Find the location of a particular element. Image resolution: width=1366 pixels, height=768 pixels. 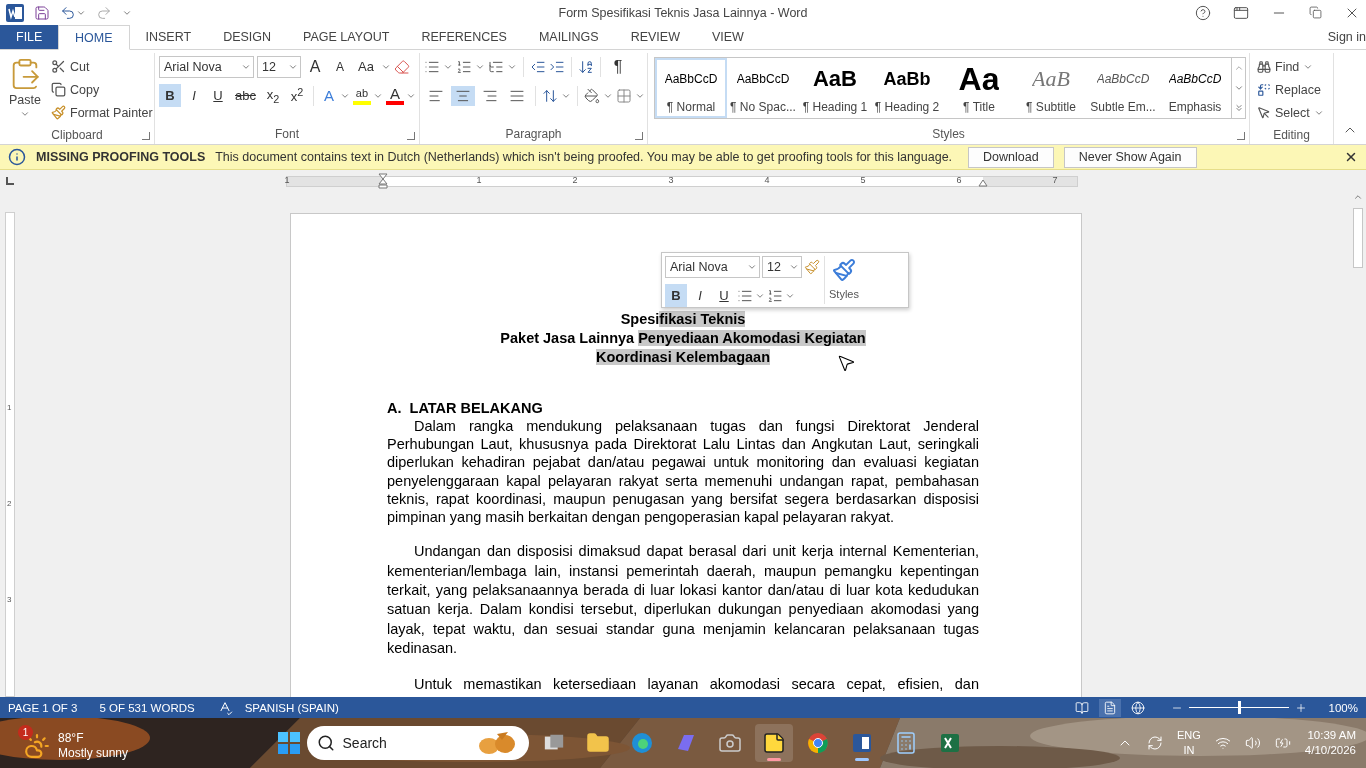

battery-icon is located at coordinates (1282, 743).